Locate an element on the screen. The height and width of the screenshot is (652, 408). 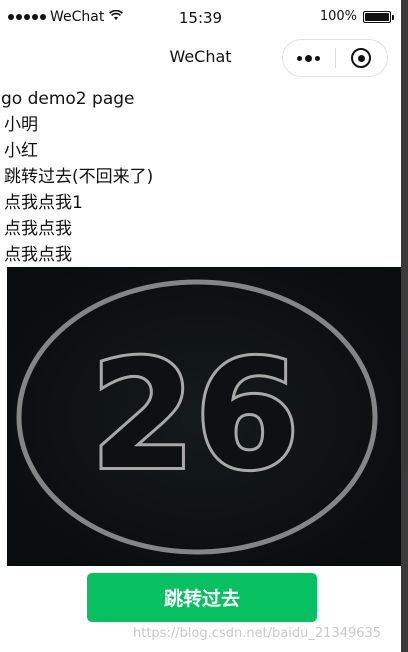
watermark-text: https://blog.csdn.net/baidu_21349635 is located at coordinates (257, 633).